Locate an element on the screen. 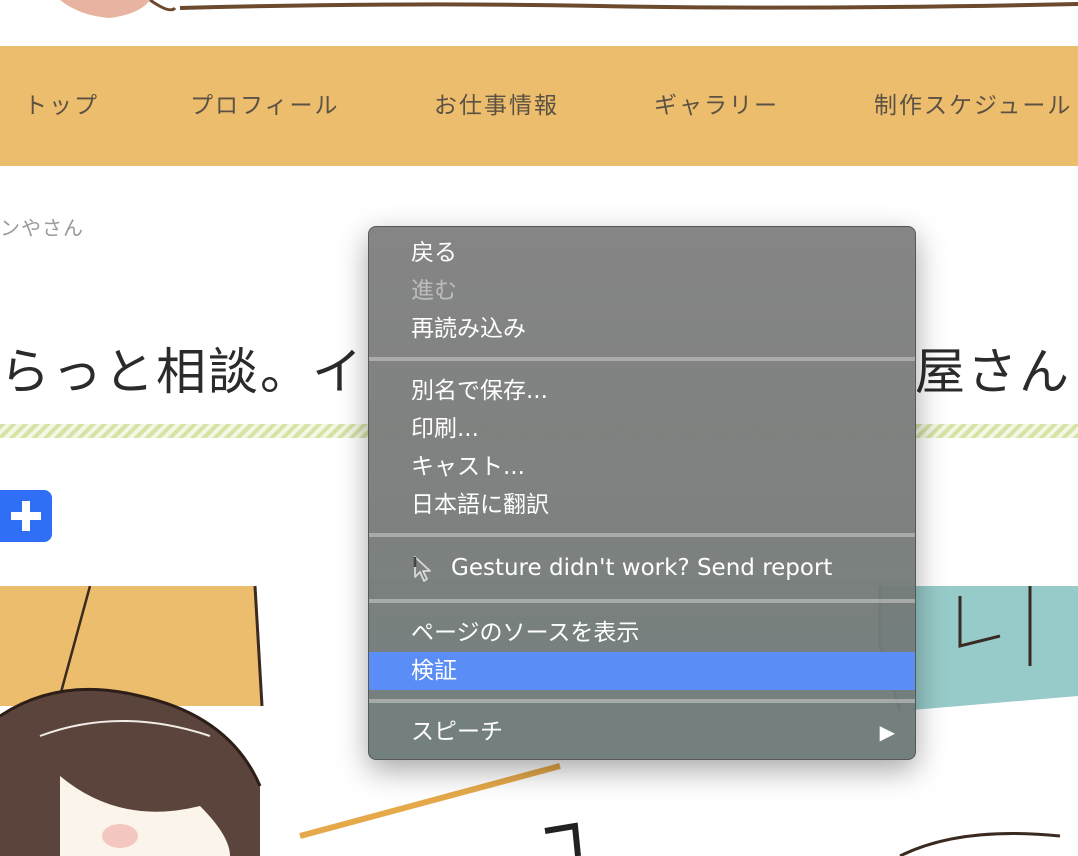 This screenshot has height=856, width=1078. menu-item-view-source: ページのソースを表示 is located at coordinates (642, 633).